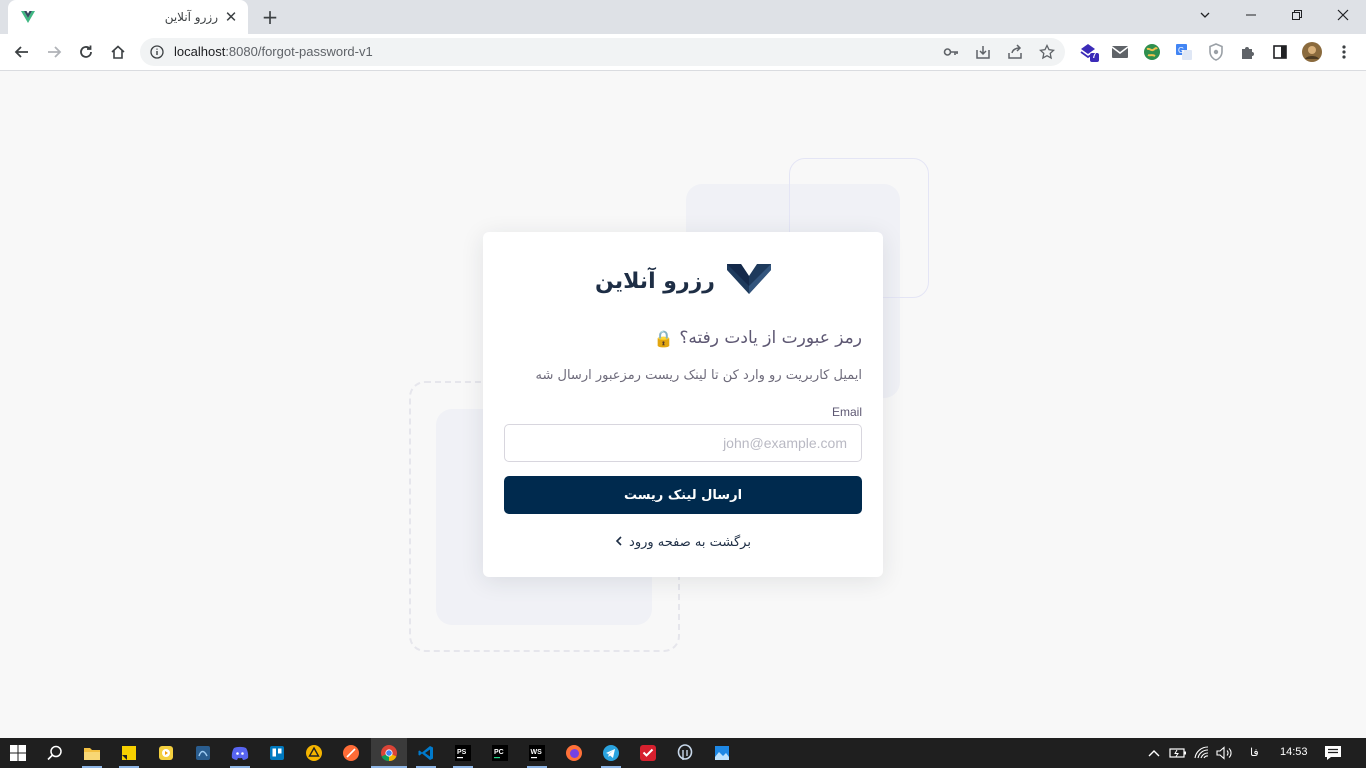 The image size is (1366, 768). I want to click on webstorm-icon: WS, so click(537, 753).